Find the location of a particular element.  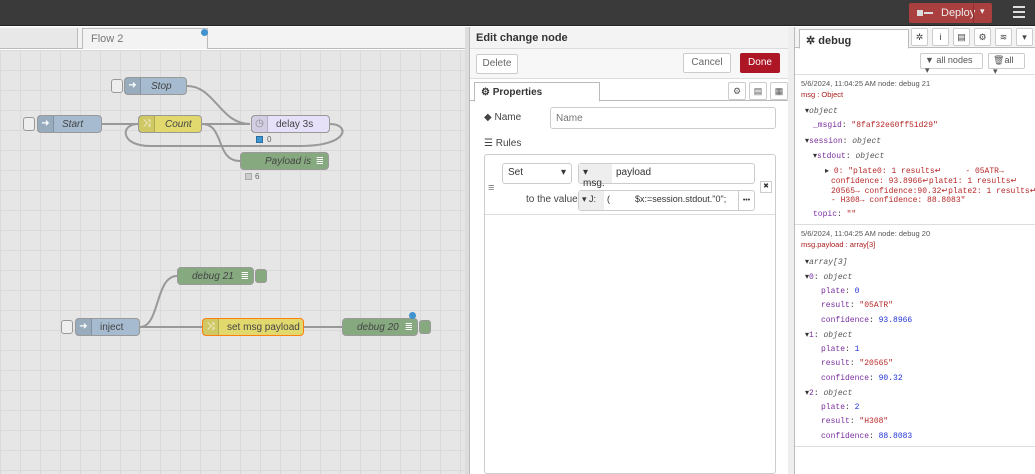

stdout-line: confidence: 93.8966↵plate1: 1 results↵ - is located at coordinates (933, 181).